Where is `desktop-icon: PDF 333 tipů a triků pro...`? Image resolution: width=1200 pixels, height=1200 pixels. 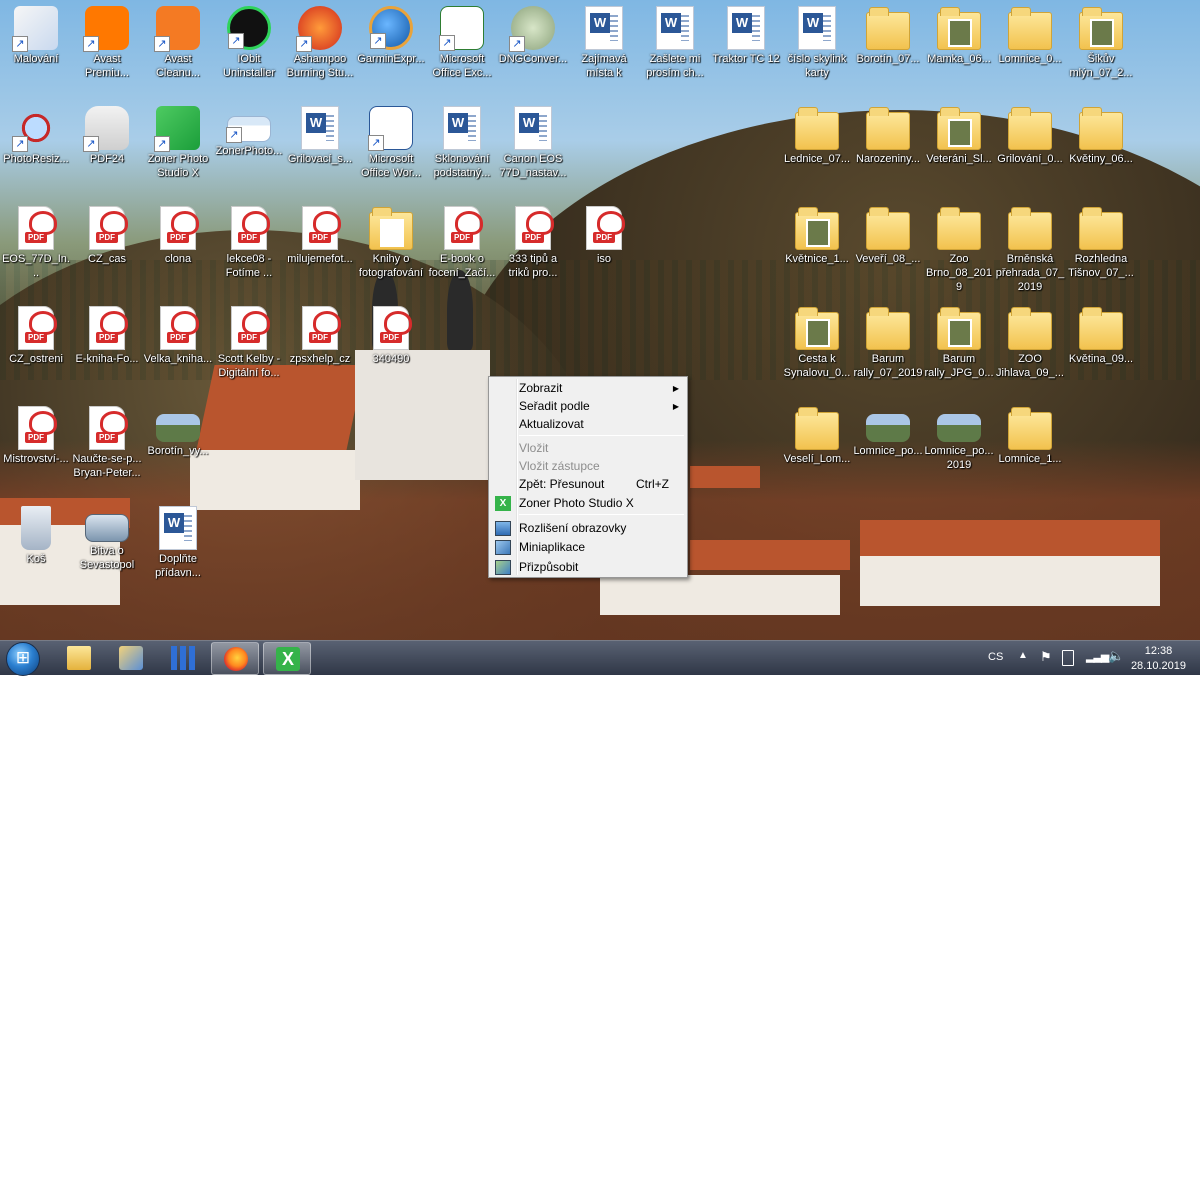 desktop-icon: PDF 333 tipů a triků pro... is located at coordinates (533, 240).